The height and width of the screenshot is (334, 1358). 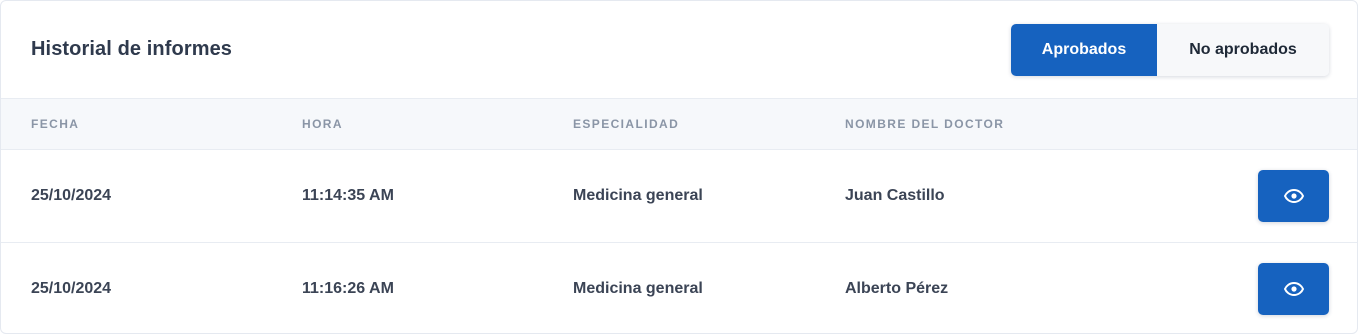 I want to click on column-header-especialidad: ESPECIALIDAD, so click(x=626, y=124).